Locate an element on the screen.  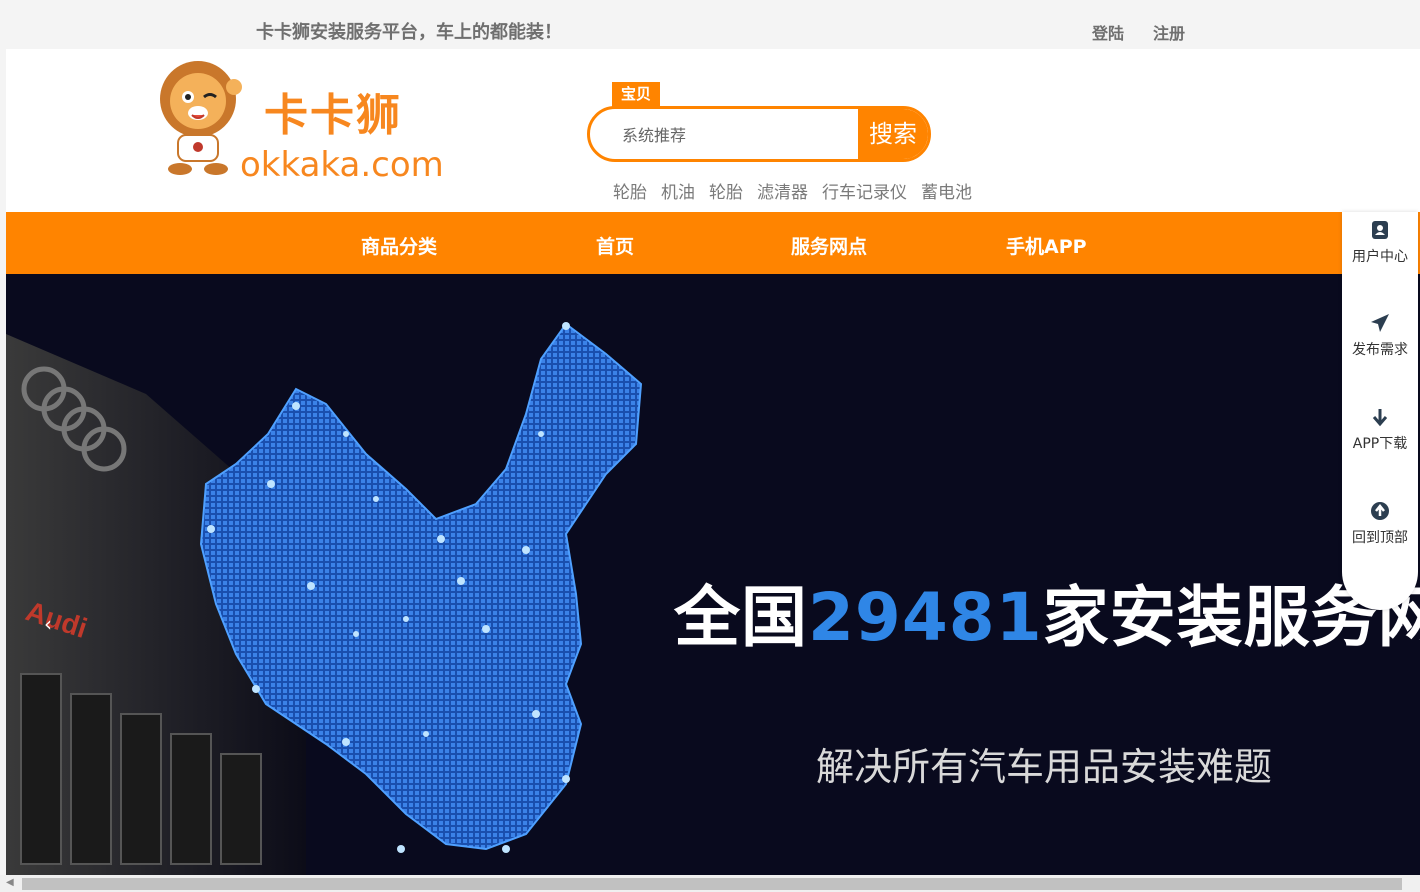
search-box: 搜索 is located at coordinates (759, 134).